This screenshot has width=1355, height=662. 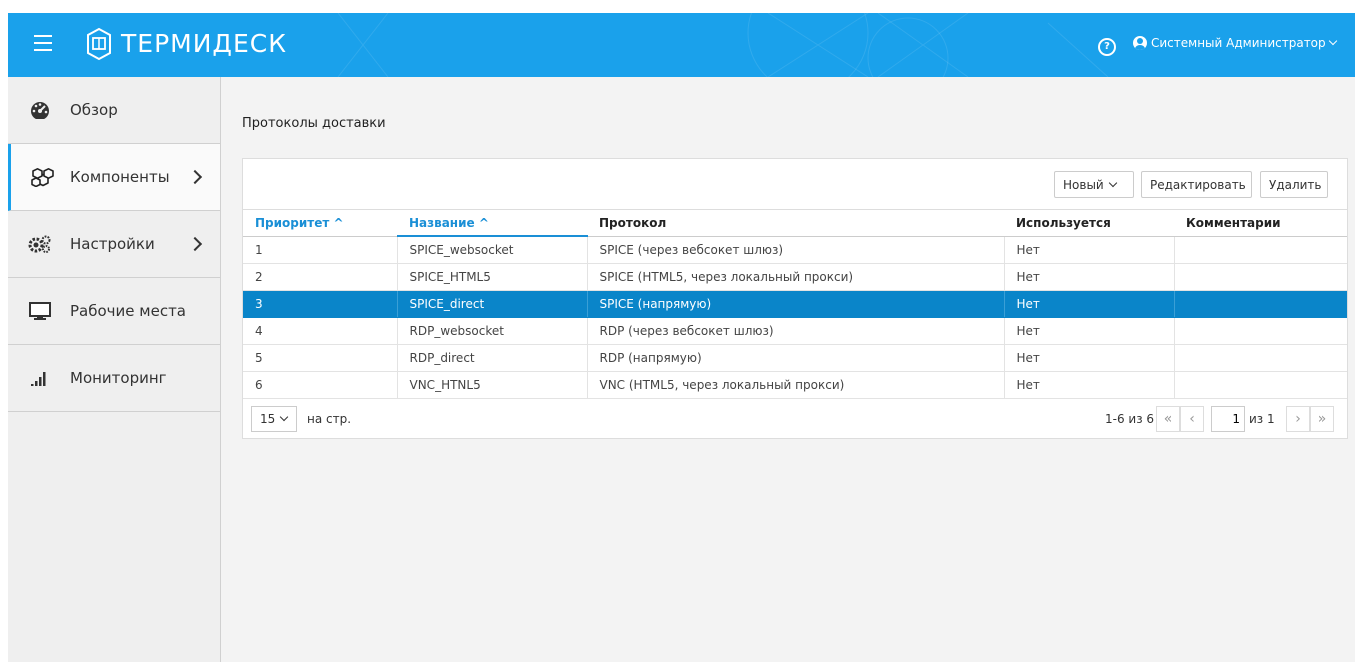 I want to click on table-row: 3 SPICE_direct SPICE (напрямую) Нет, so click(x=795, y=304).